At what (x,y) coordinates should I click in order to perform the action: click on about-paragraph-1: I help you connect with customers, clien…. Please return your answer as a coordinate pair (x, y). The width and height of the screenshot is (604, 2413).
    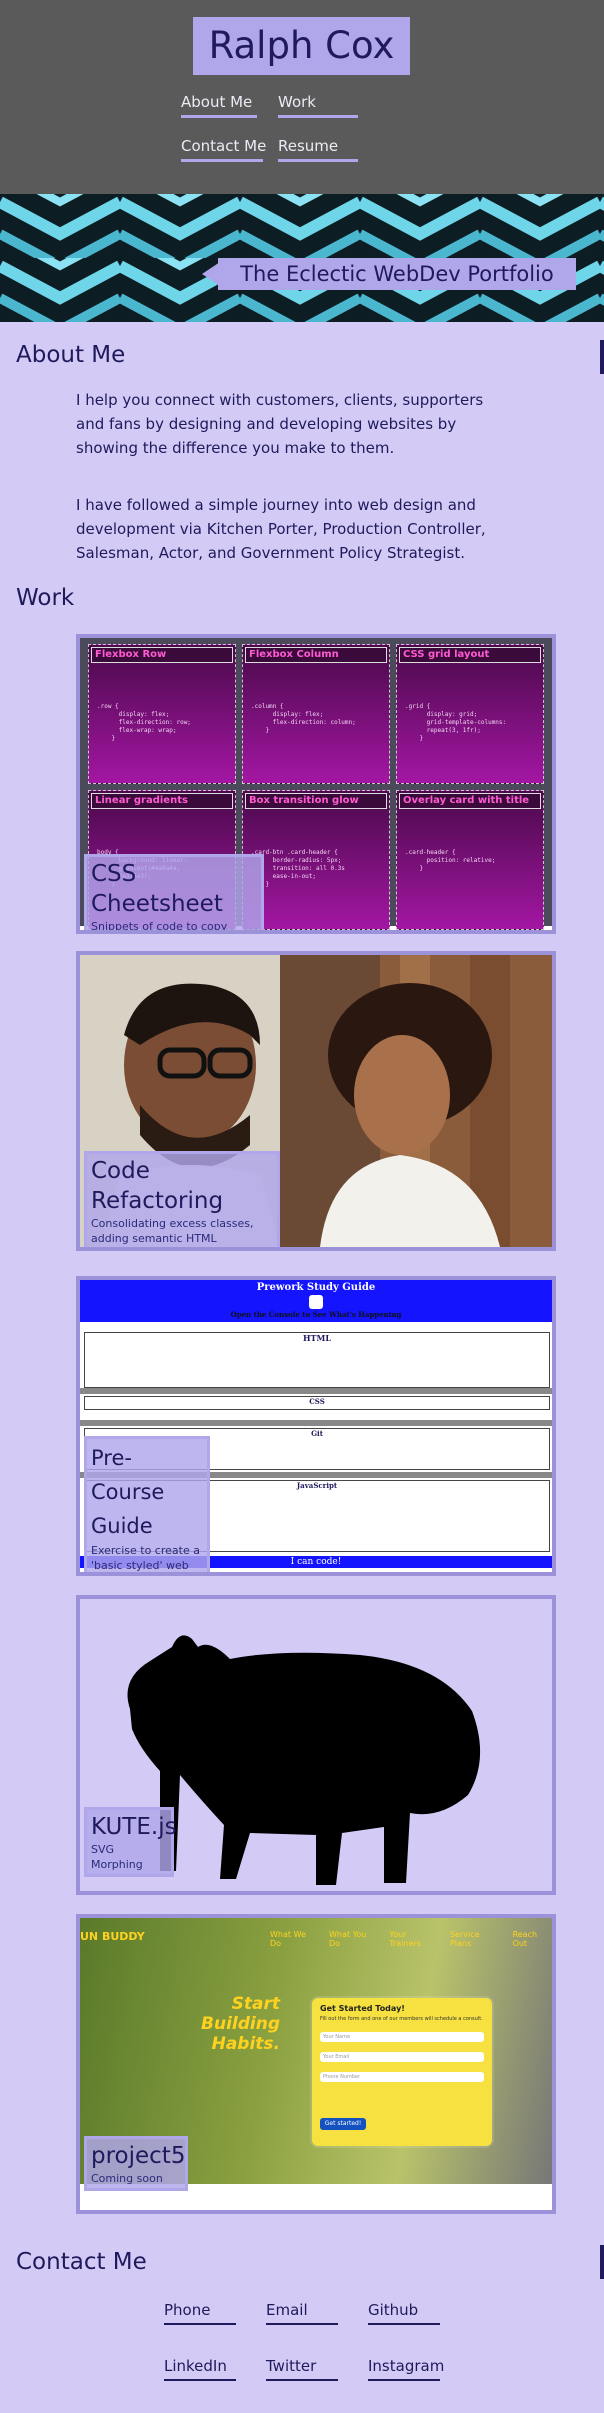
    Looking at the image, I should click on (280, 424).